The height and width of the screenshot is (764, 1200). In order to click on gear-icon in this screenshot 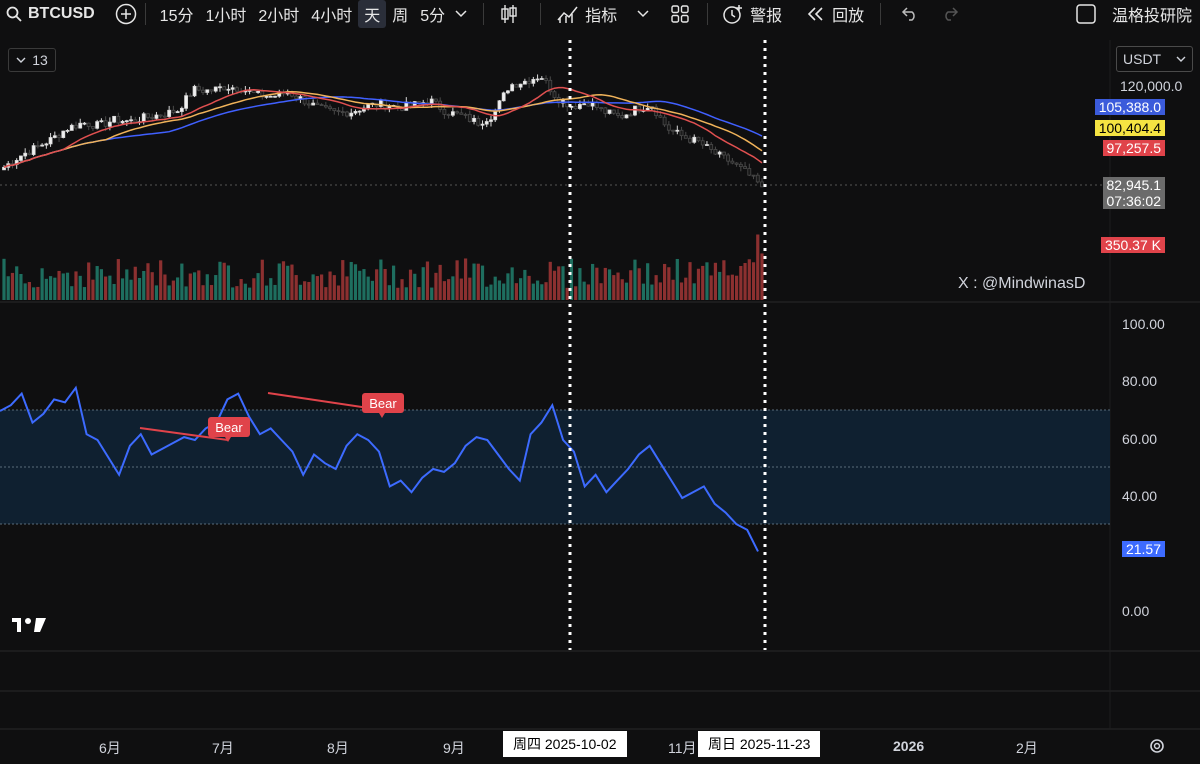, I will do `click(1157, 746)`.